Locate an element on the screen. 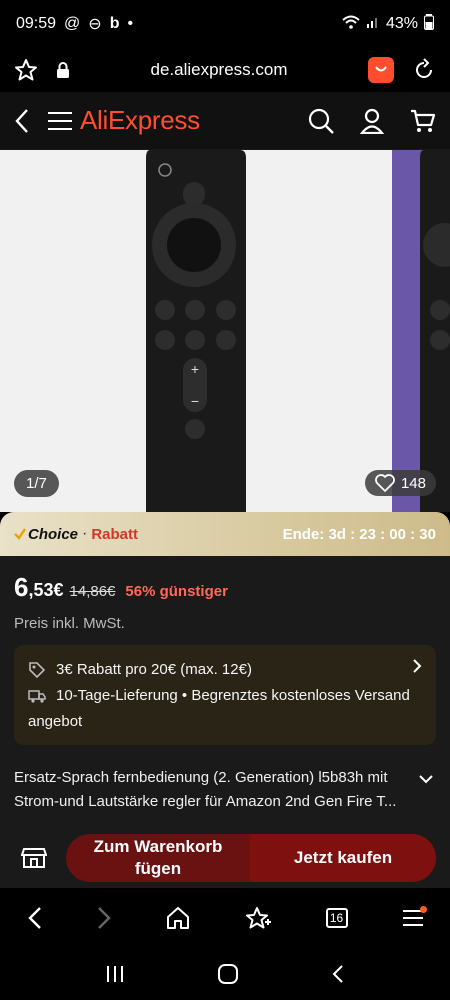 The height and width of the screenshot is (1000, 450). price-currency: € is located at coordinates (58, 590).